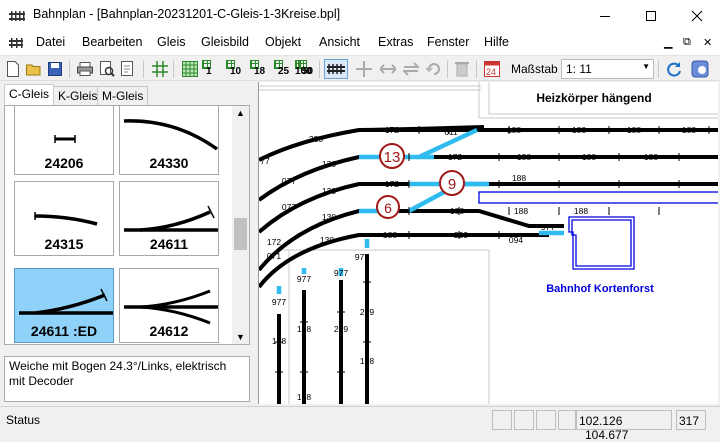 Image resolution: width=720 pixels, height=442 pixels. Describe the element at coordinates (50, 42) in the screenshot. I see `menu-datei: Datei` at that location.